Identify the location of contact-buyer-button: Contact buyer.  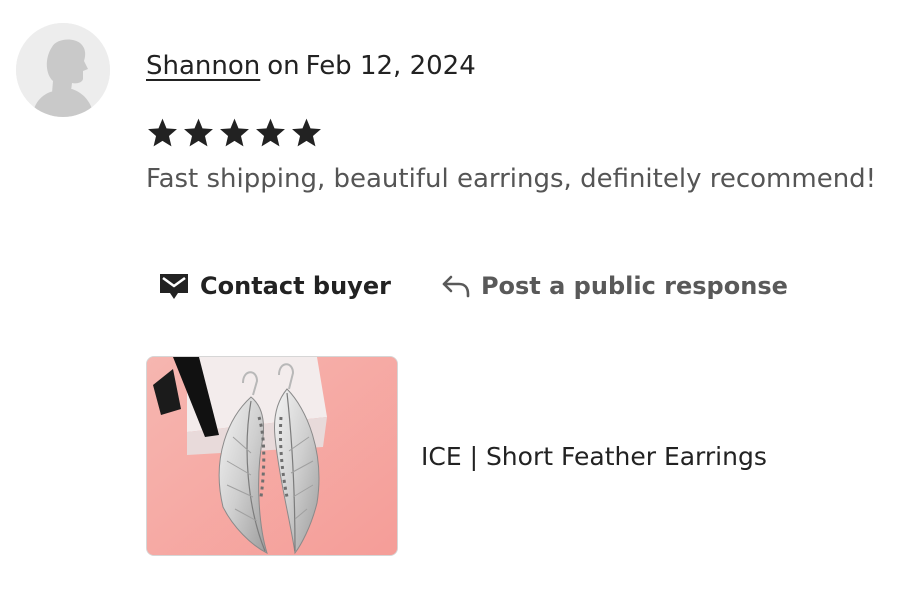
(274, 286).